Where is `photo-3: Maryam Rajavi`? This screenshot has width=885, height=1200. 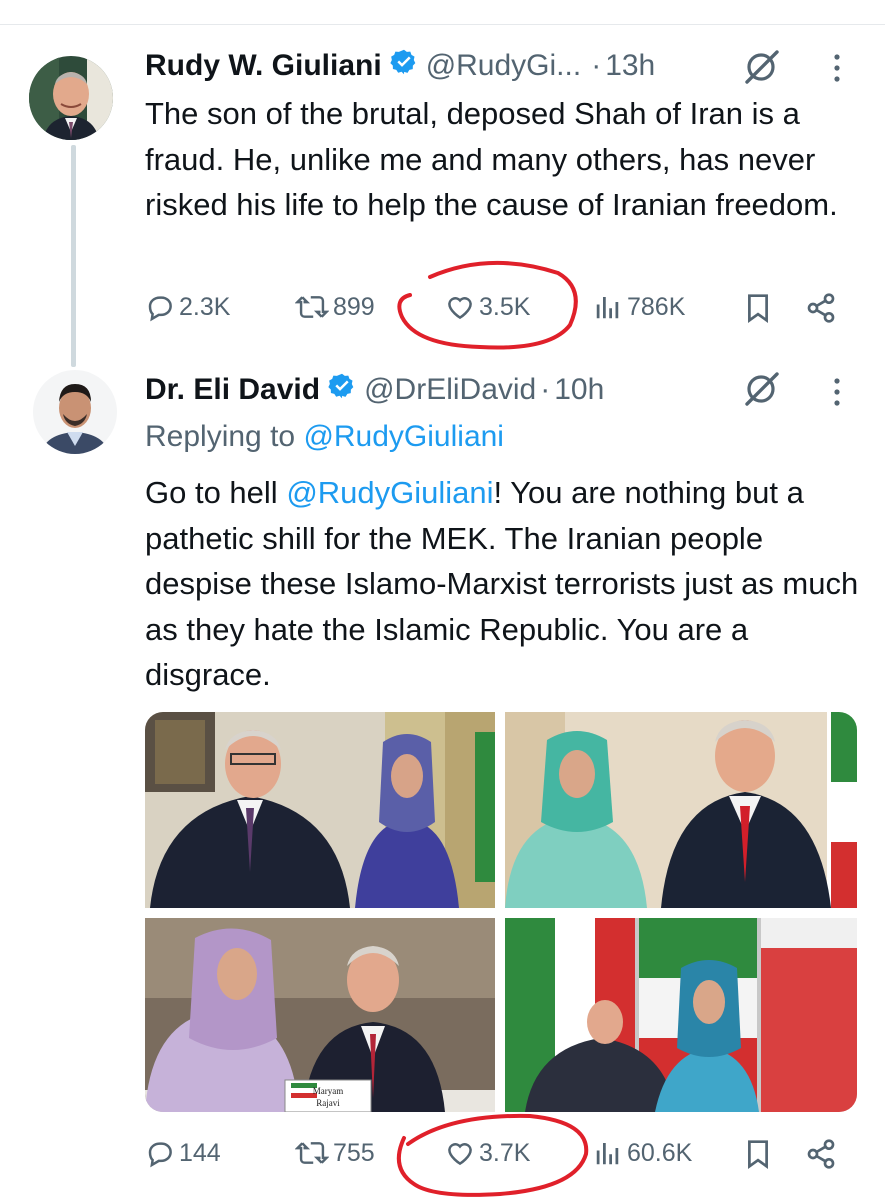
photo-3: Maryam Rajavi is located at coordinates (320, 1015).